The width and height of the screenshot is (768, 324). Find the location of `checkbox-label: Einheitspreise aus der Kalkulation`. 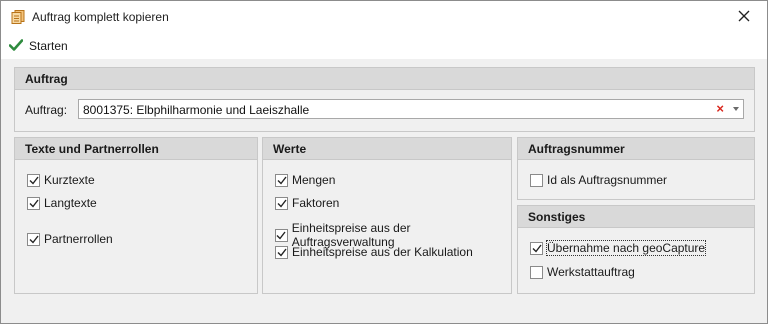

checkbox-label: Einheitspreise aus der Kalkulation is located at coordinates (382, 252).